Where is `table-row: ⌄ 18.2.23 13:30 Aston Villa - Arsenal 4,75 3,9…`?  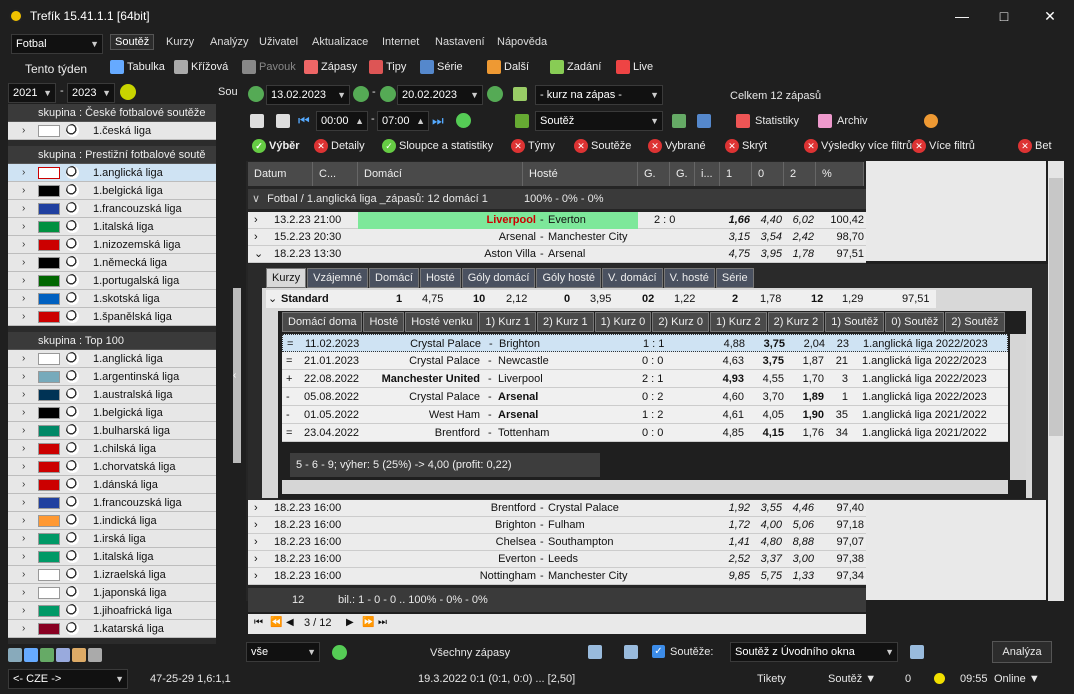
table-row: ⌄ 18.2.23 13:30 Aston Villa - Arsenal 4,75 3,9… is located at coordinates (557, 254).